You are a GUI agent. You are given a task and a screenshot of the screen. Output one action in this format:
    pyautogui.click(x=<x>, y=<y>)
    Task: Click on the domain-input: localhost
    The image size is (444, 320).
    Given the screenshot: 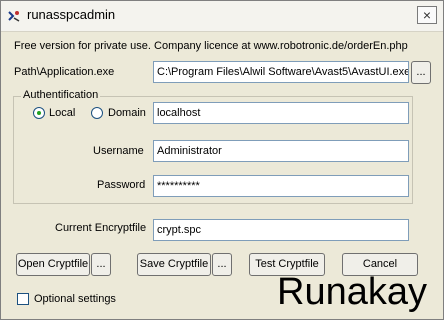 What is the action you would take?
    pyautogui.click(x=281, y=113)
    